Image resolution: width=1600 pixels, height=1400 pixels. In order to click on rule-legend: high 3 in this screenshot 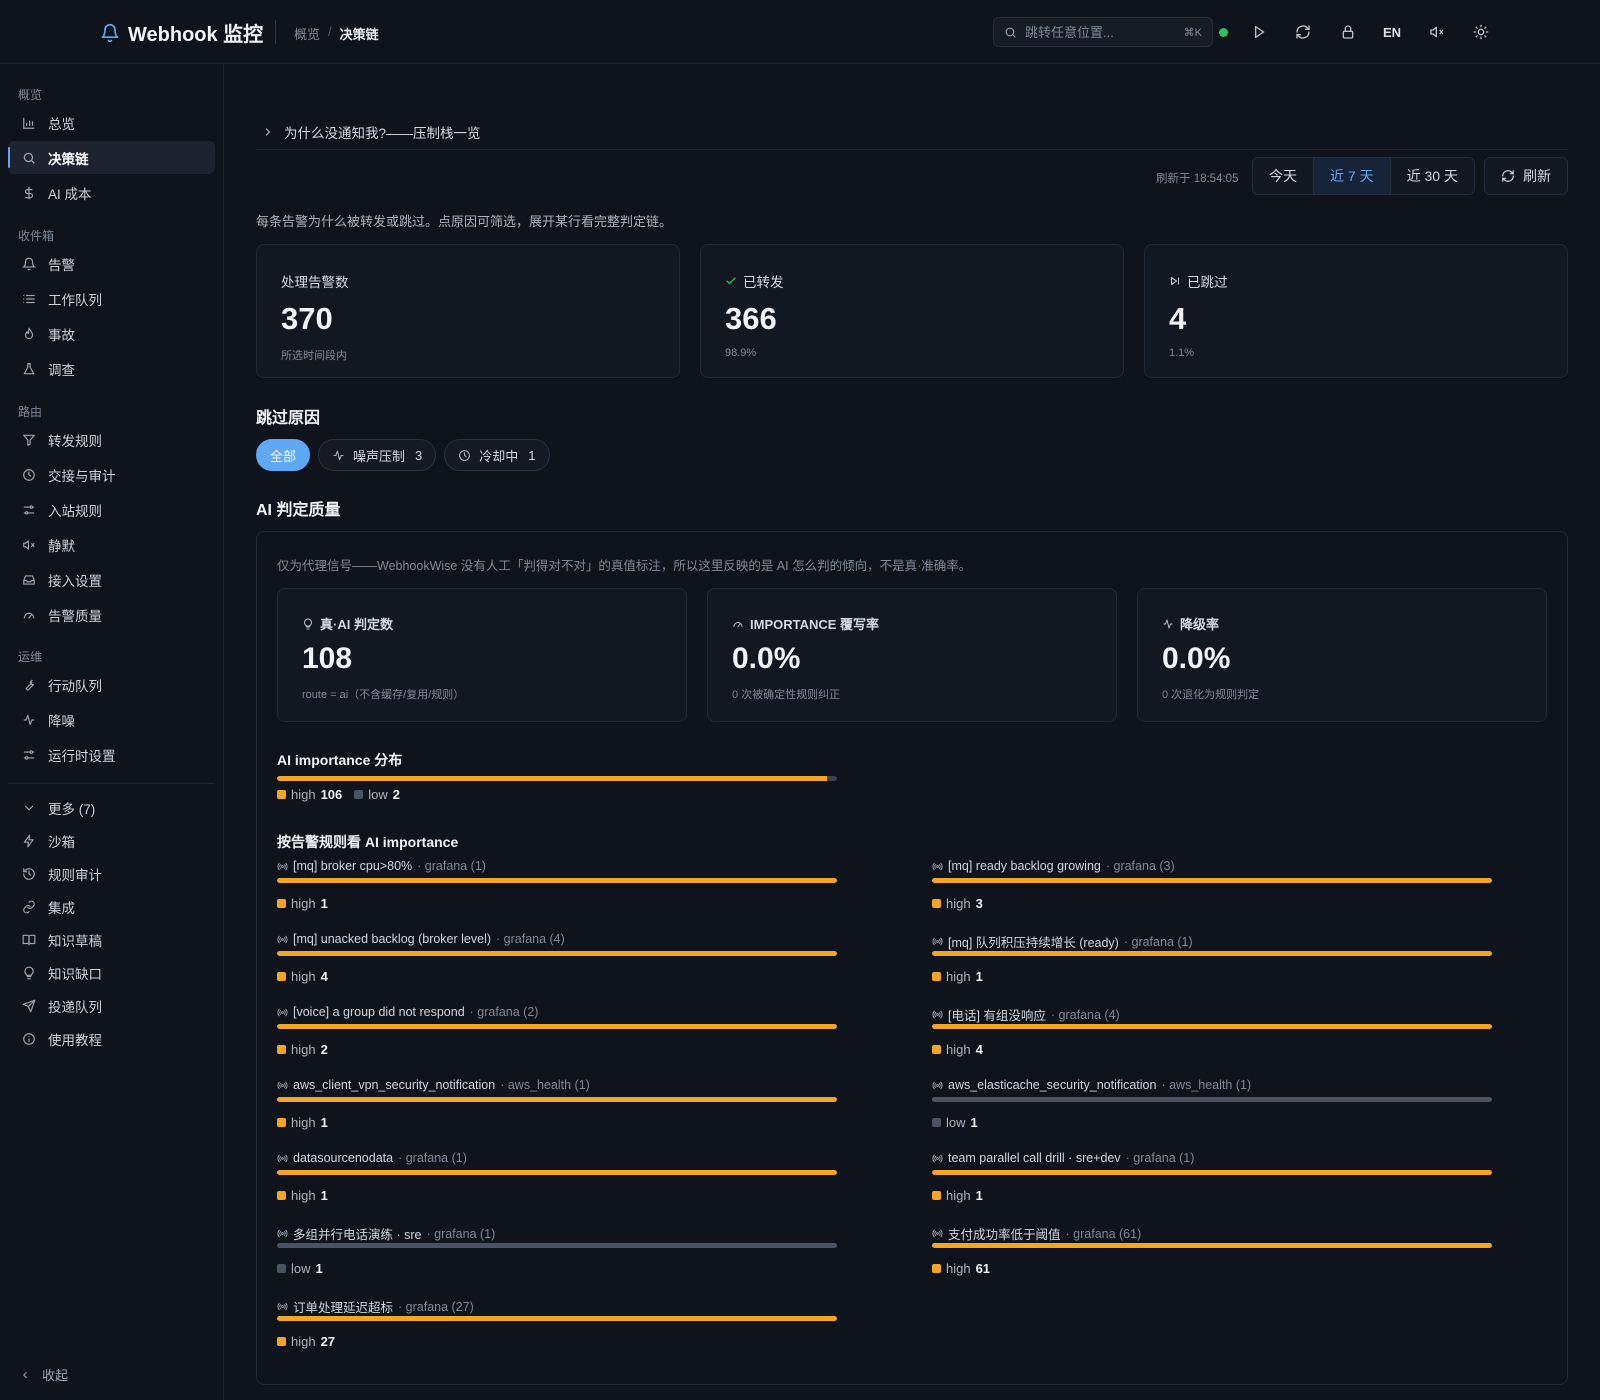, I will do `click(957, 903)`.